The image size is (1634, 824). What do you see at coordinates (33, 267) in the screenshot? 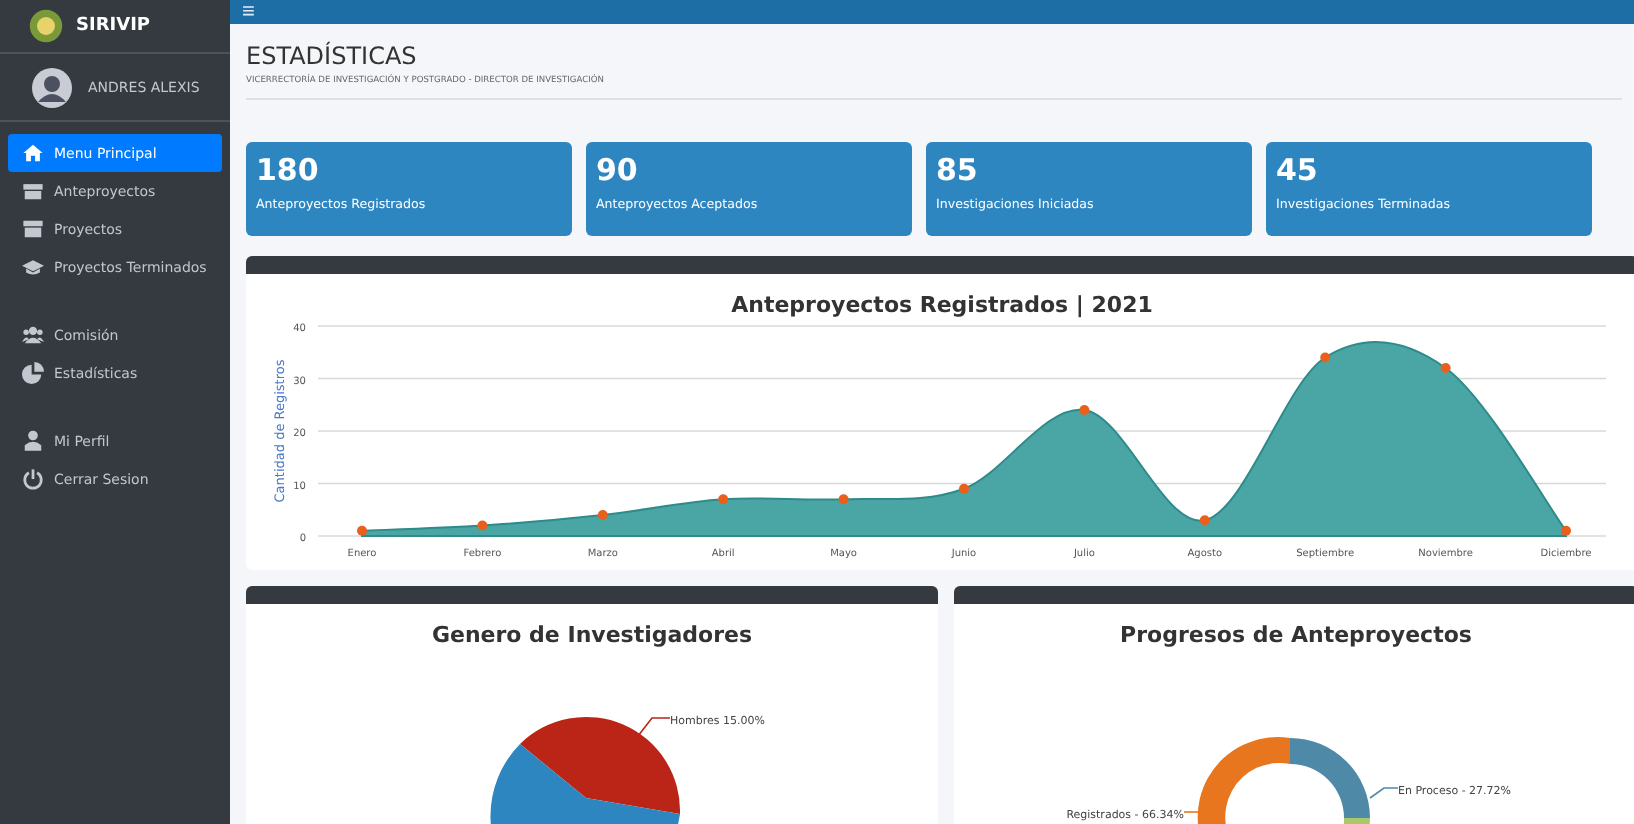
I see `graduation-cap-icon` at bounding box center [33, 267].